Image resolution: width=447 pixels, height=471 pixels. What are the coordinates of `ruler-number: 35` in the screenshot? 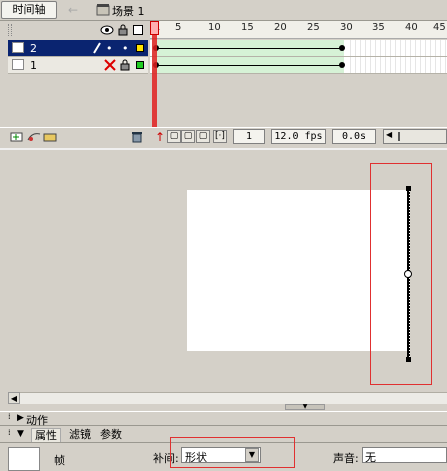 It's located at (378, 27).